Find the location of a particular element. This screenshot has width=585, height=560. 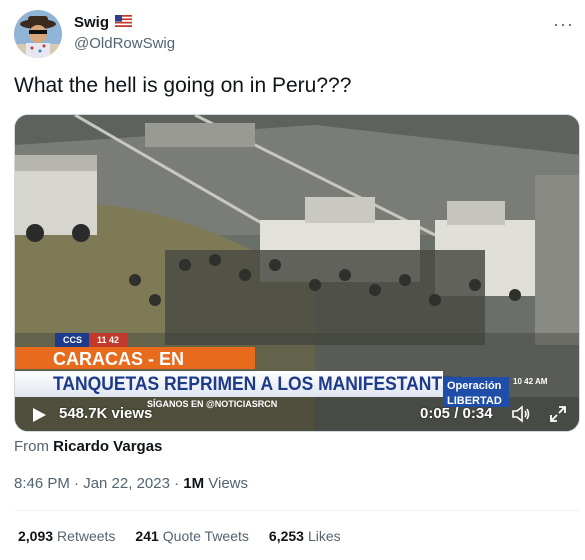

play-icon is located at coordinates (39, 417).